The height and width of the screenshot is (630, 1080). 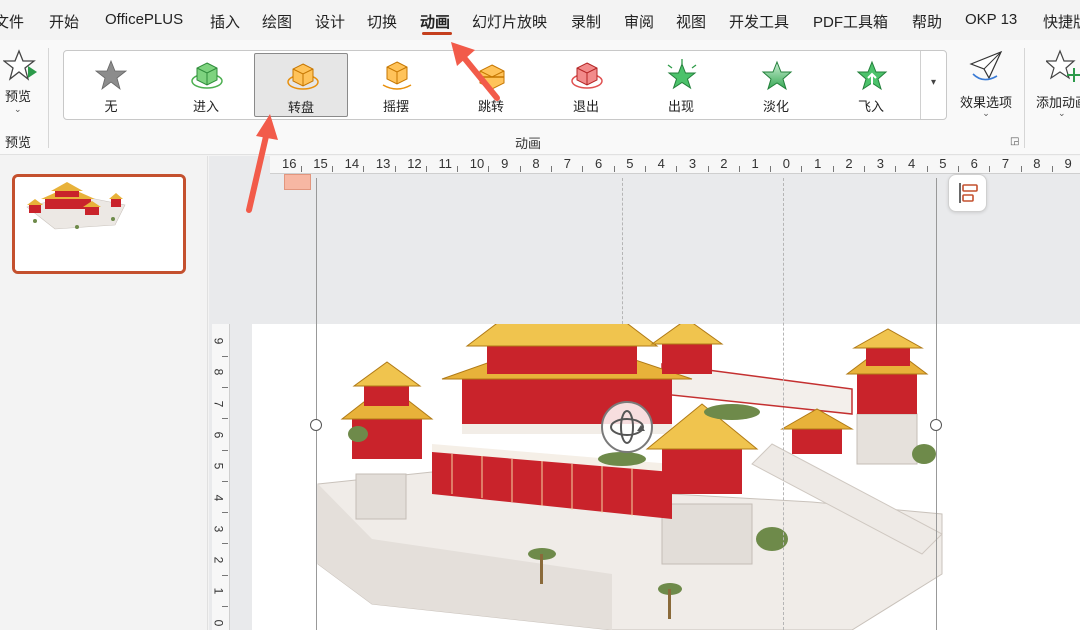 I want to click on preview-button-label: 预览, so click(x=18, y=95).